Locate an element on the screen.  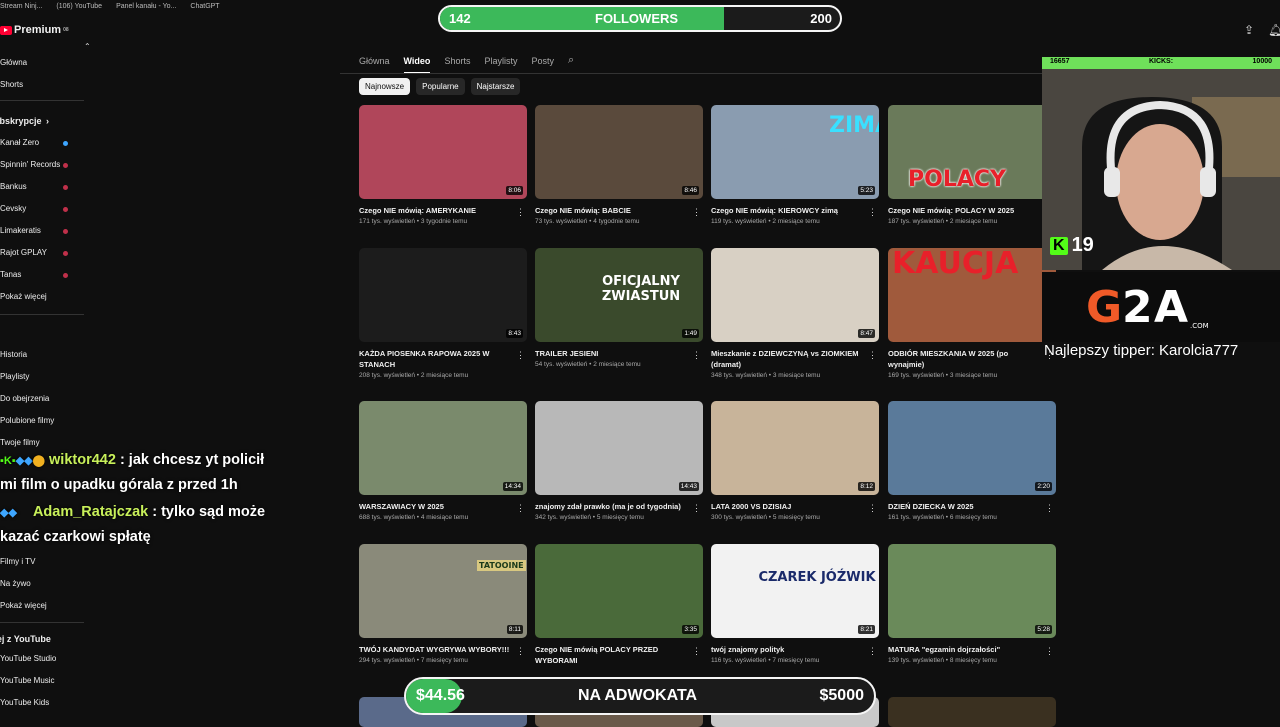
video-title: Czego NIE mówią POLACY PRZED WYBORAMI is located at coordinates (619, 655).